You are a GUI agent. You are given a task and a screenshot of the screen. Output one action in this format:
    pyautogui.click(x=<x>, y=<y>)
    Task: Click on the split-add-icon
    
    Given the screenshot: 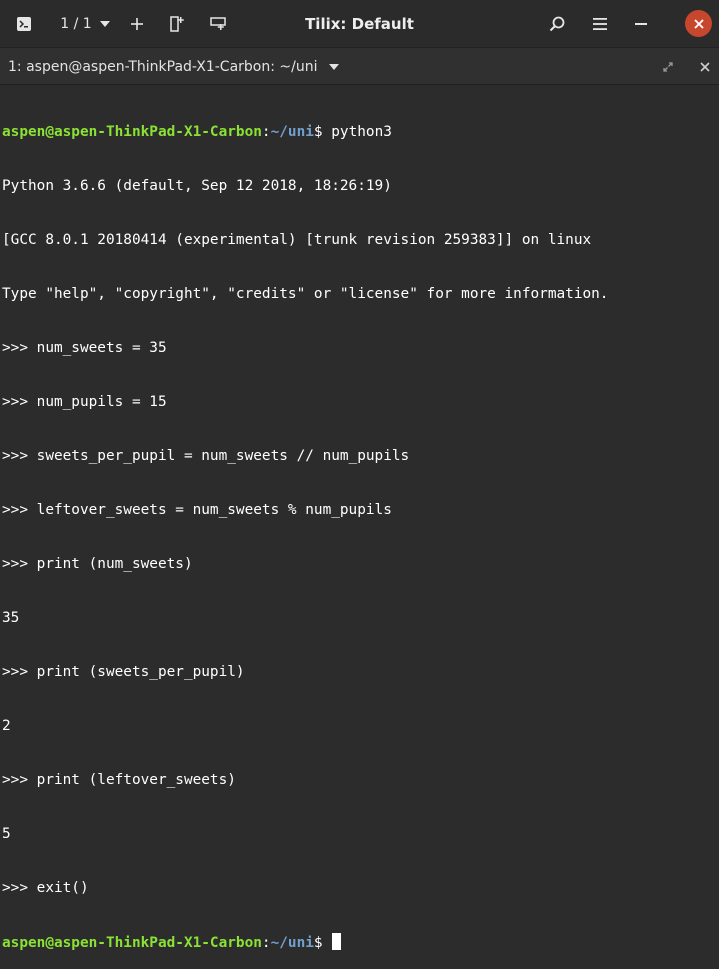 What is the action you would take?
    pyautogui.click(x=177, y=23)
    